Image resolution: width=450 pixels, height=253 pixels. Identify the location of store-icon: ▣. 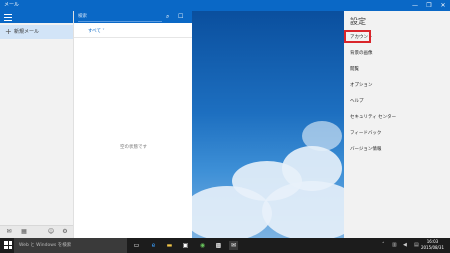
(185, 245).